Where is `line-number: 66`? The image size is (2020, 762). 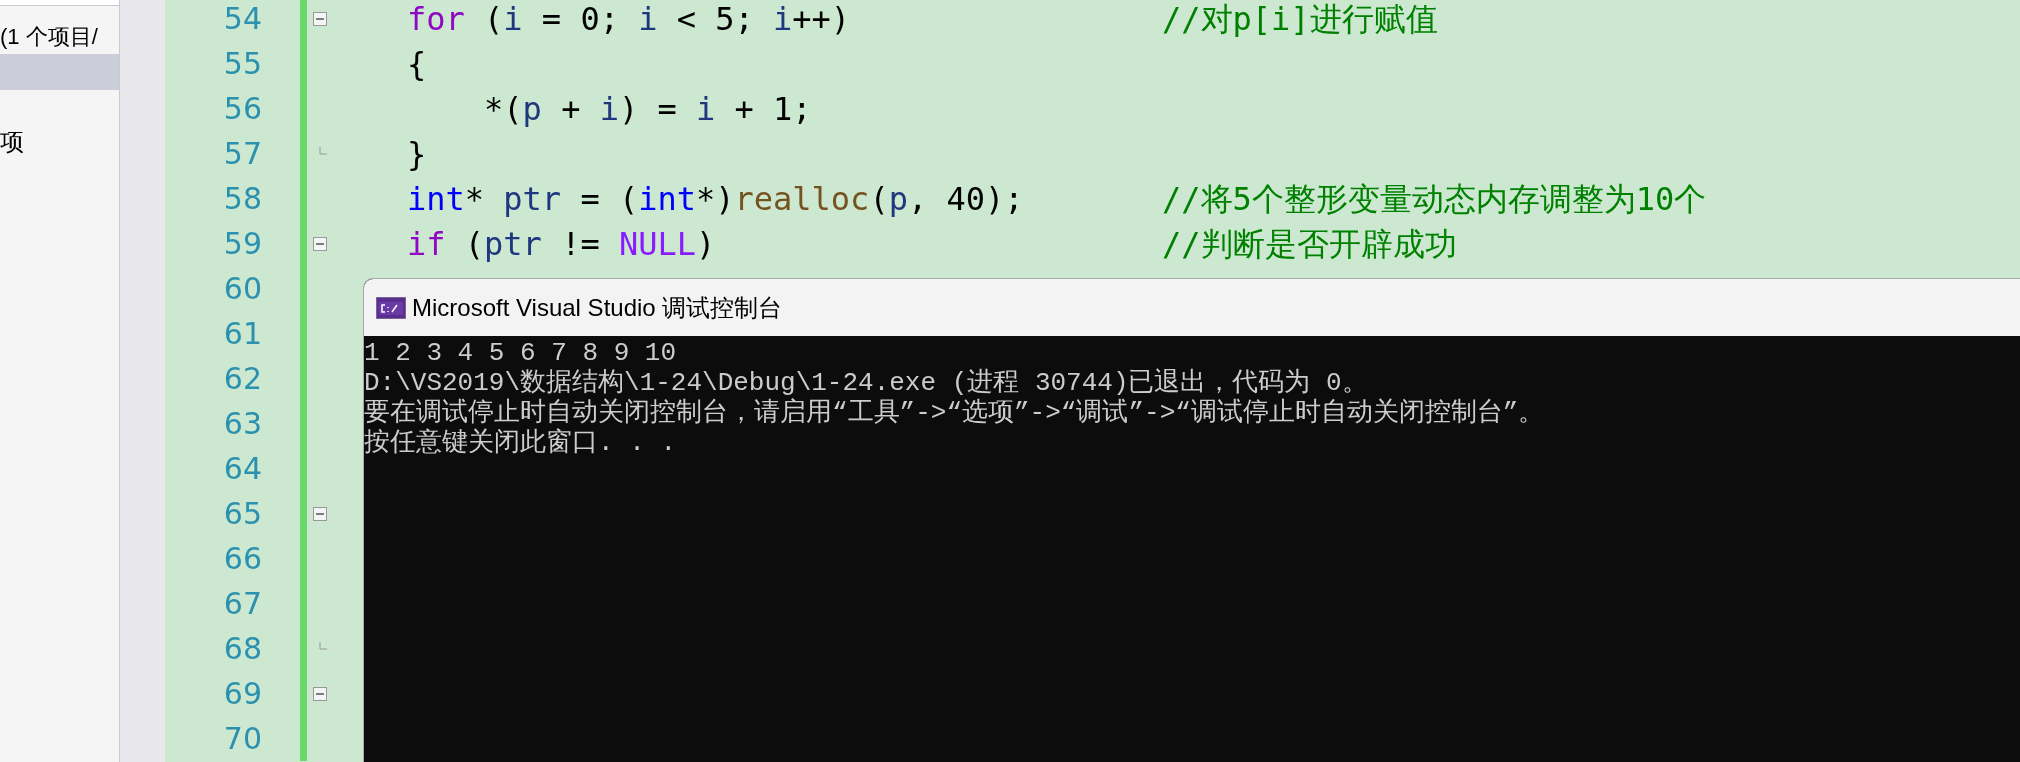 line-number: 66 is located at coordinates (242, 559).